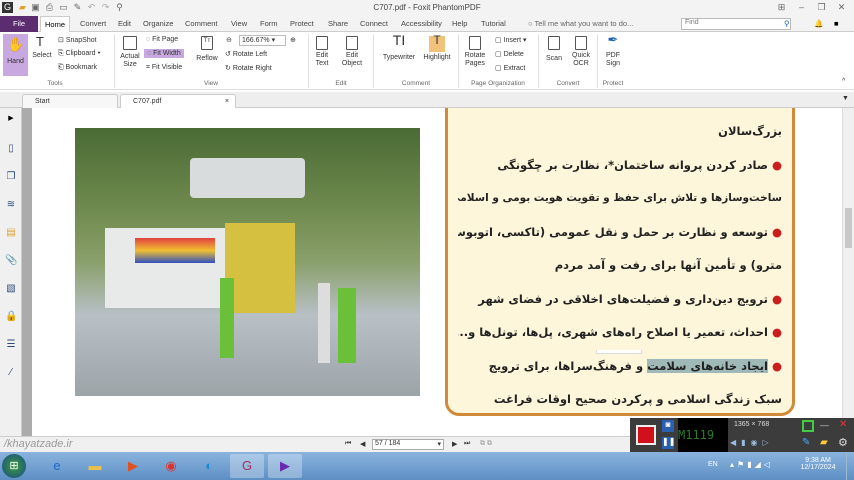  Describe the element at coordinates (308, 61) in the screenshot. I see `divider` at that location.